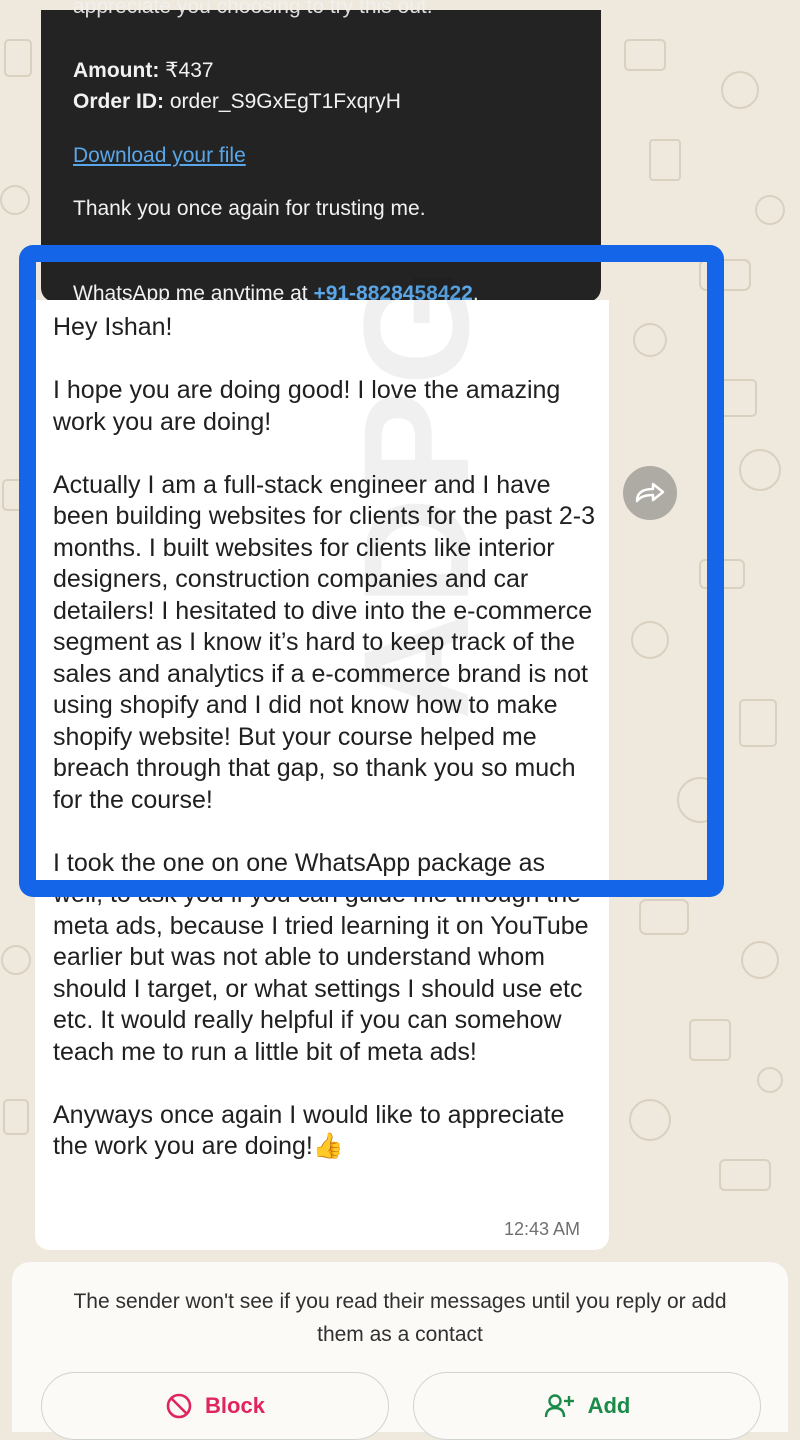 Image resolution: width=800 pixels, height=1440 pixels. I want to click on add-label: Add, so click(609, 1405).